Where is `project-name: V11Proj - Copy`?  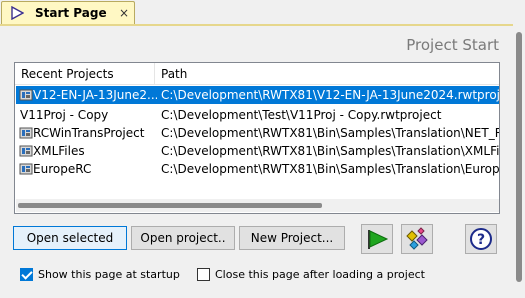
project-name: V11Proj - Copy is located at coordinates (64, 115).